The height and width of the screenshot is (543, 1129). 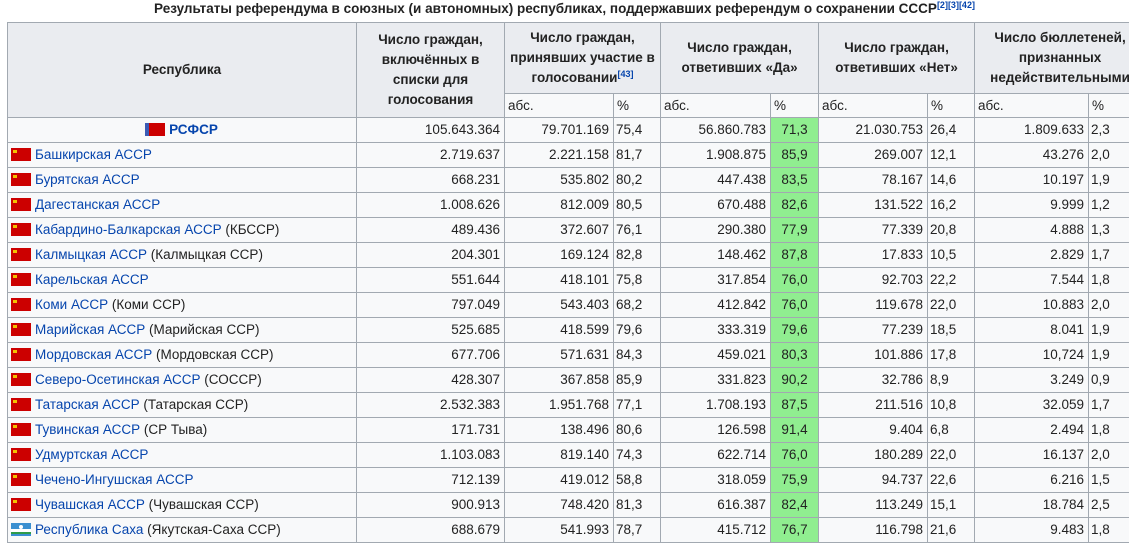 What do you see at coordinates (637, 530) in the screenshot?
I see `participated-pct-cell: 78,7` at bounding box center [637, 530].